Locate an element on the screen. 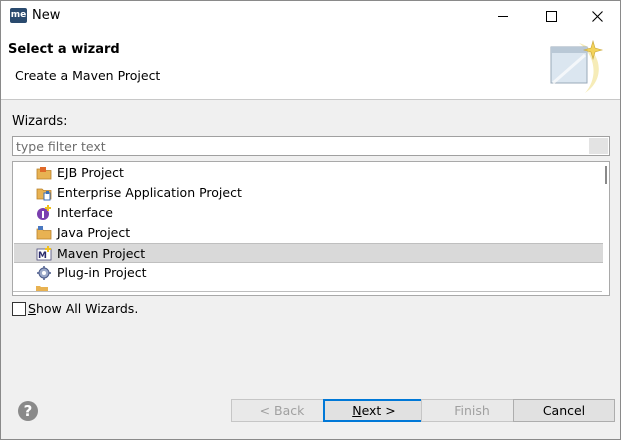  close-button is located at coordinates (597, 16).